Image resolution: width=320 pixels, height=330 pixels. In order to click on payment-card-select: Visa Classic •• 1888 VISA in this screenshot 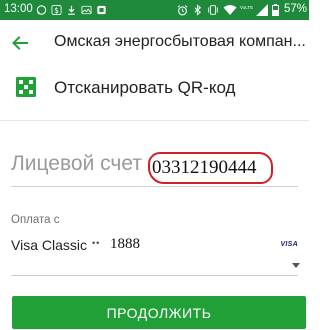, I will do `click(154, 250)`.